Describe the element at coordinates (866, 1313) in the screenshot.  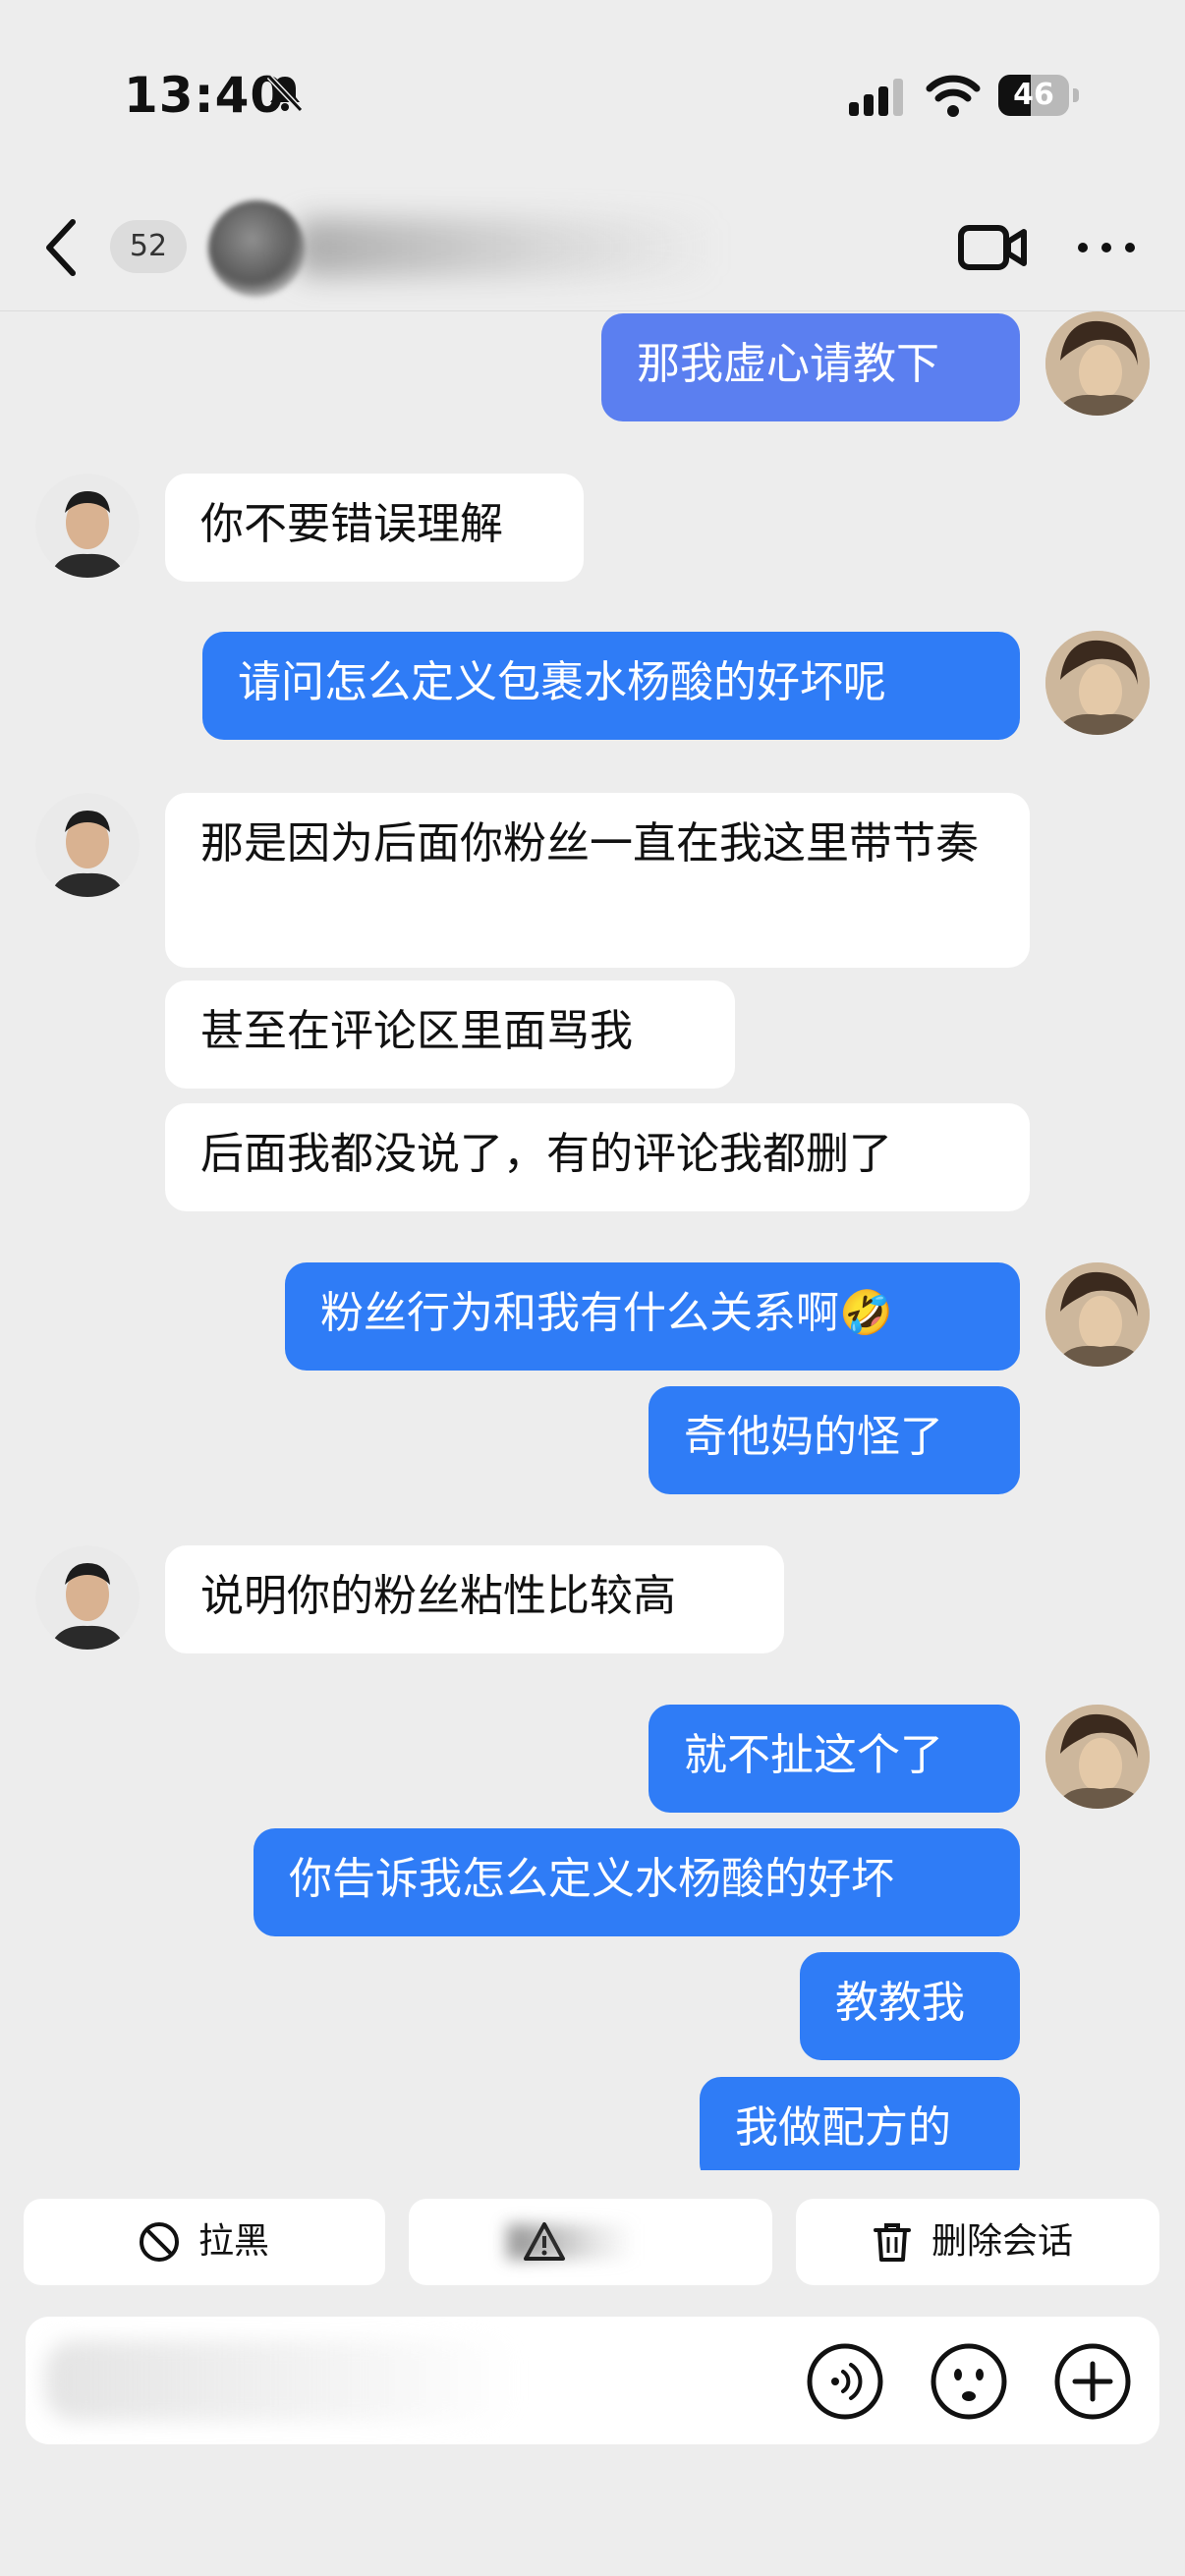
I see `laughing-emoji: 🤣` at that location.